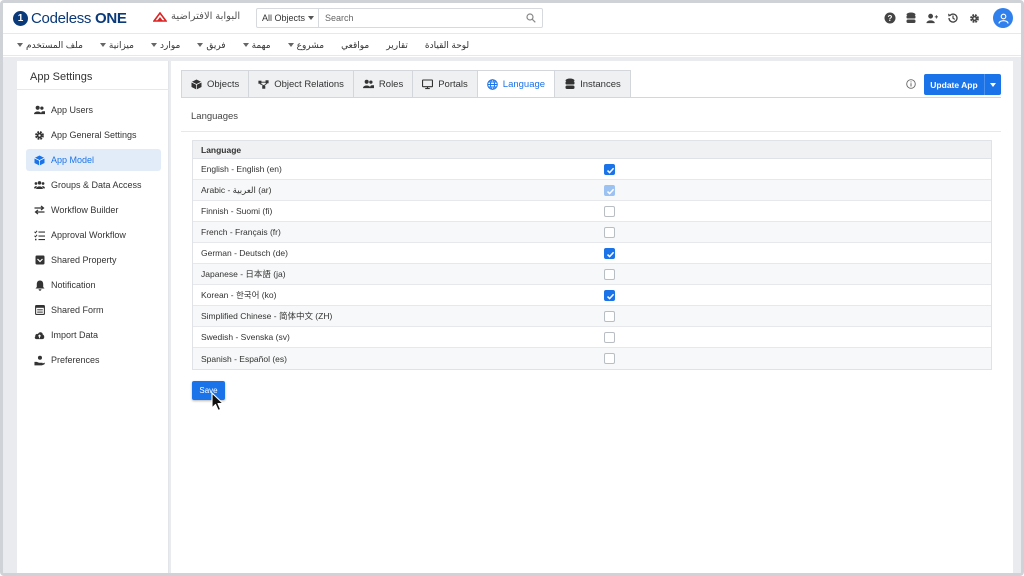  What do you see at coordinates (954, 84) in the screenshot?
I see `update-app-main: Update App` at bounding box center [954, 84].